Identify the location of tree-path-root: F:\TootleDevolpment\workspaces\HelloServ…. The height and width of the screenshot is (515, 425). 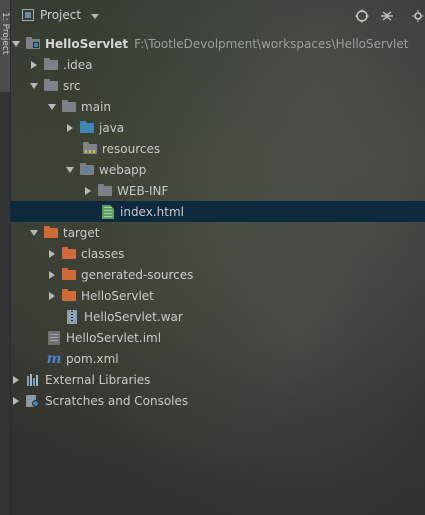
(271, 43).